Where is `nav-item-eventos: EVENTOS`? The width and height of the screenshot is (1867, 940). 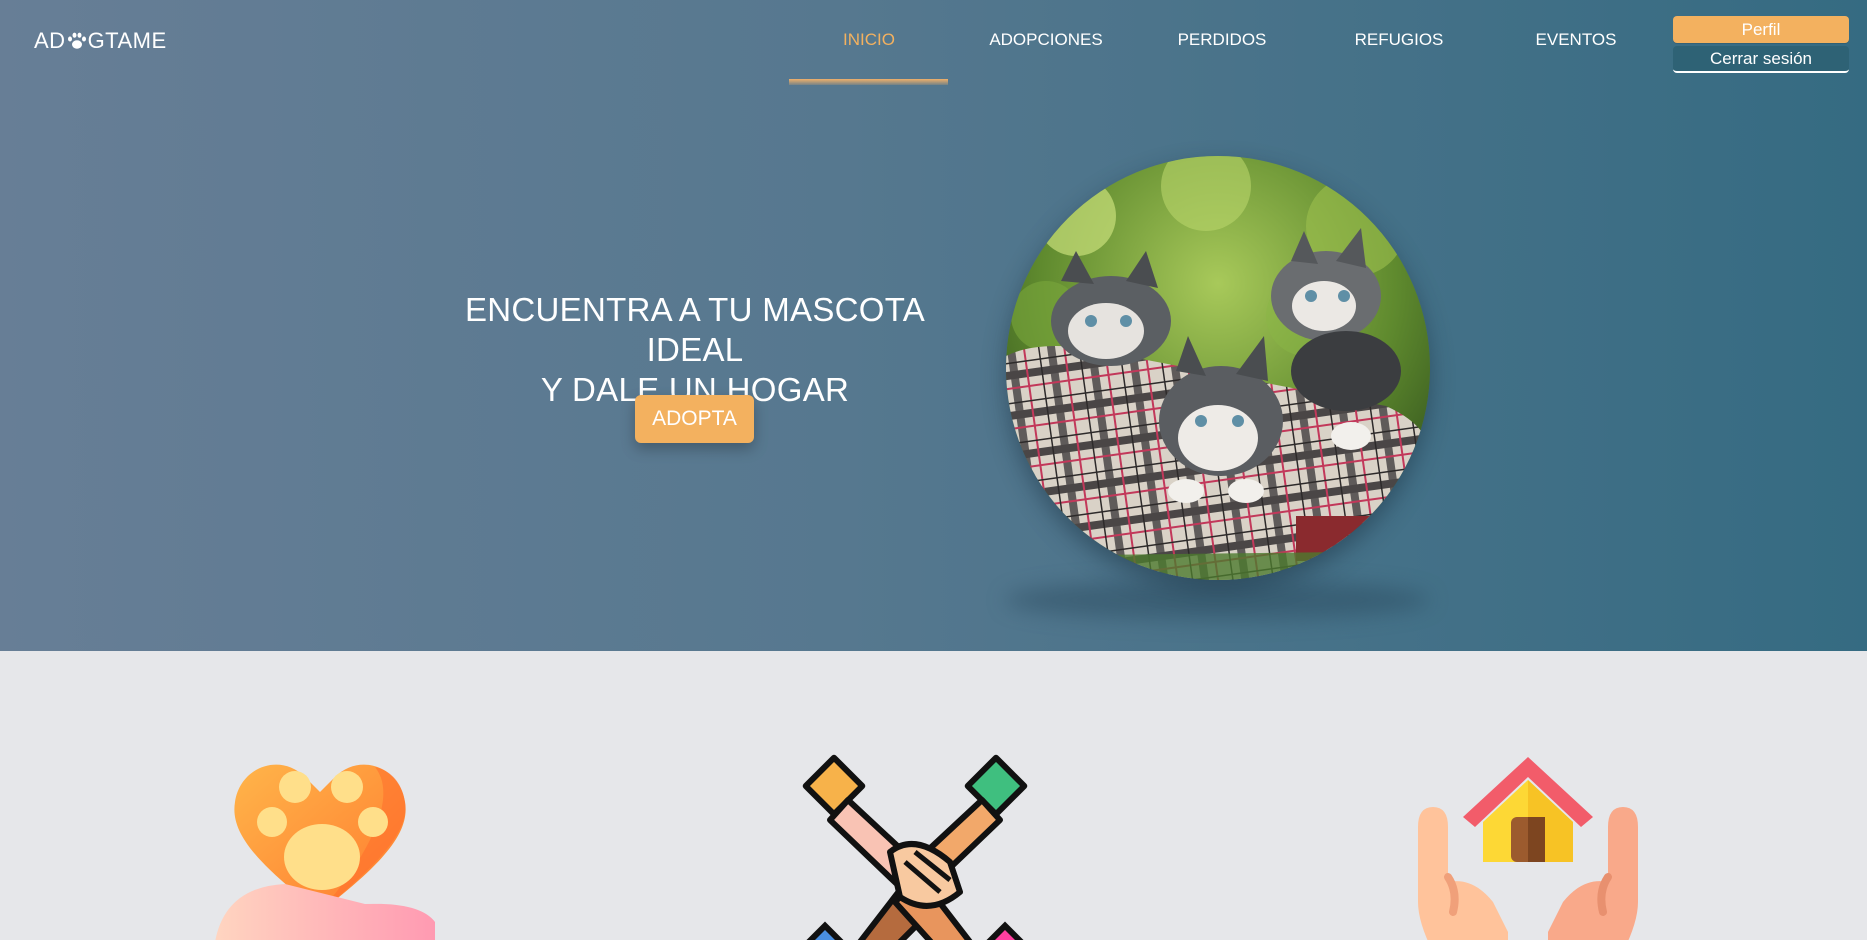 nav-item-eventos: EVENTOS is located at coordinates (1576, 40).